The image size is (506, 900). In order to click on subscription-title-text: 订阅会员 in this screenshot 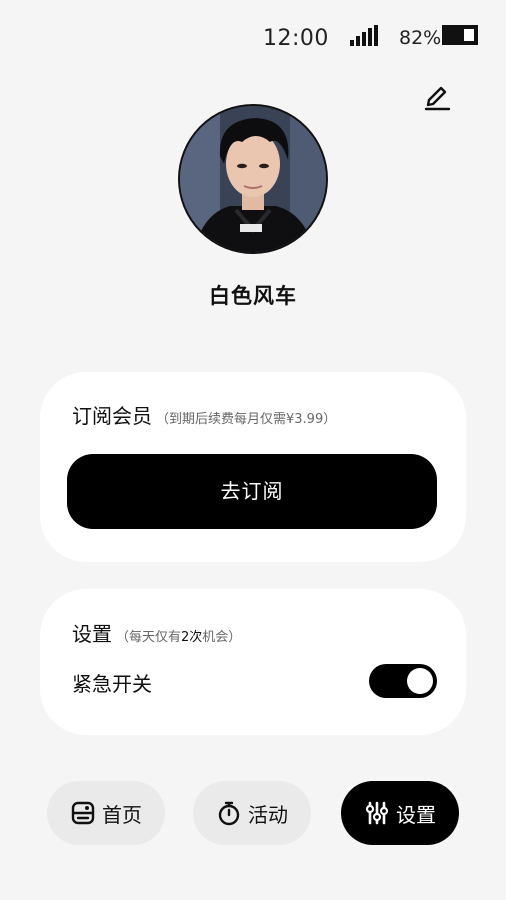, I will do `click(112, 416)`.